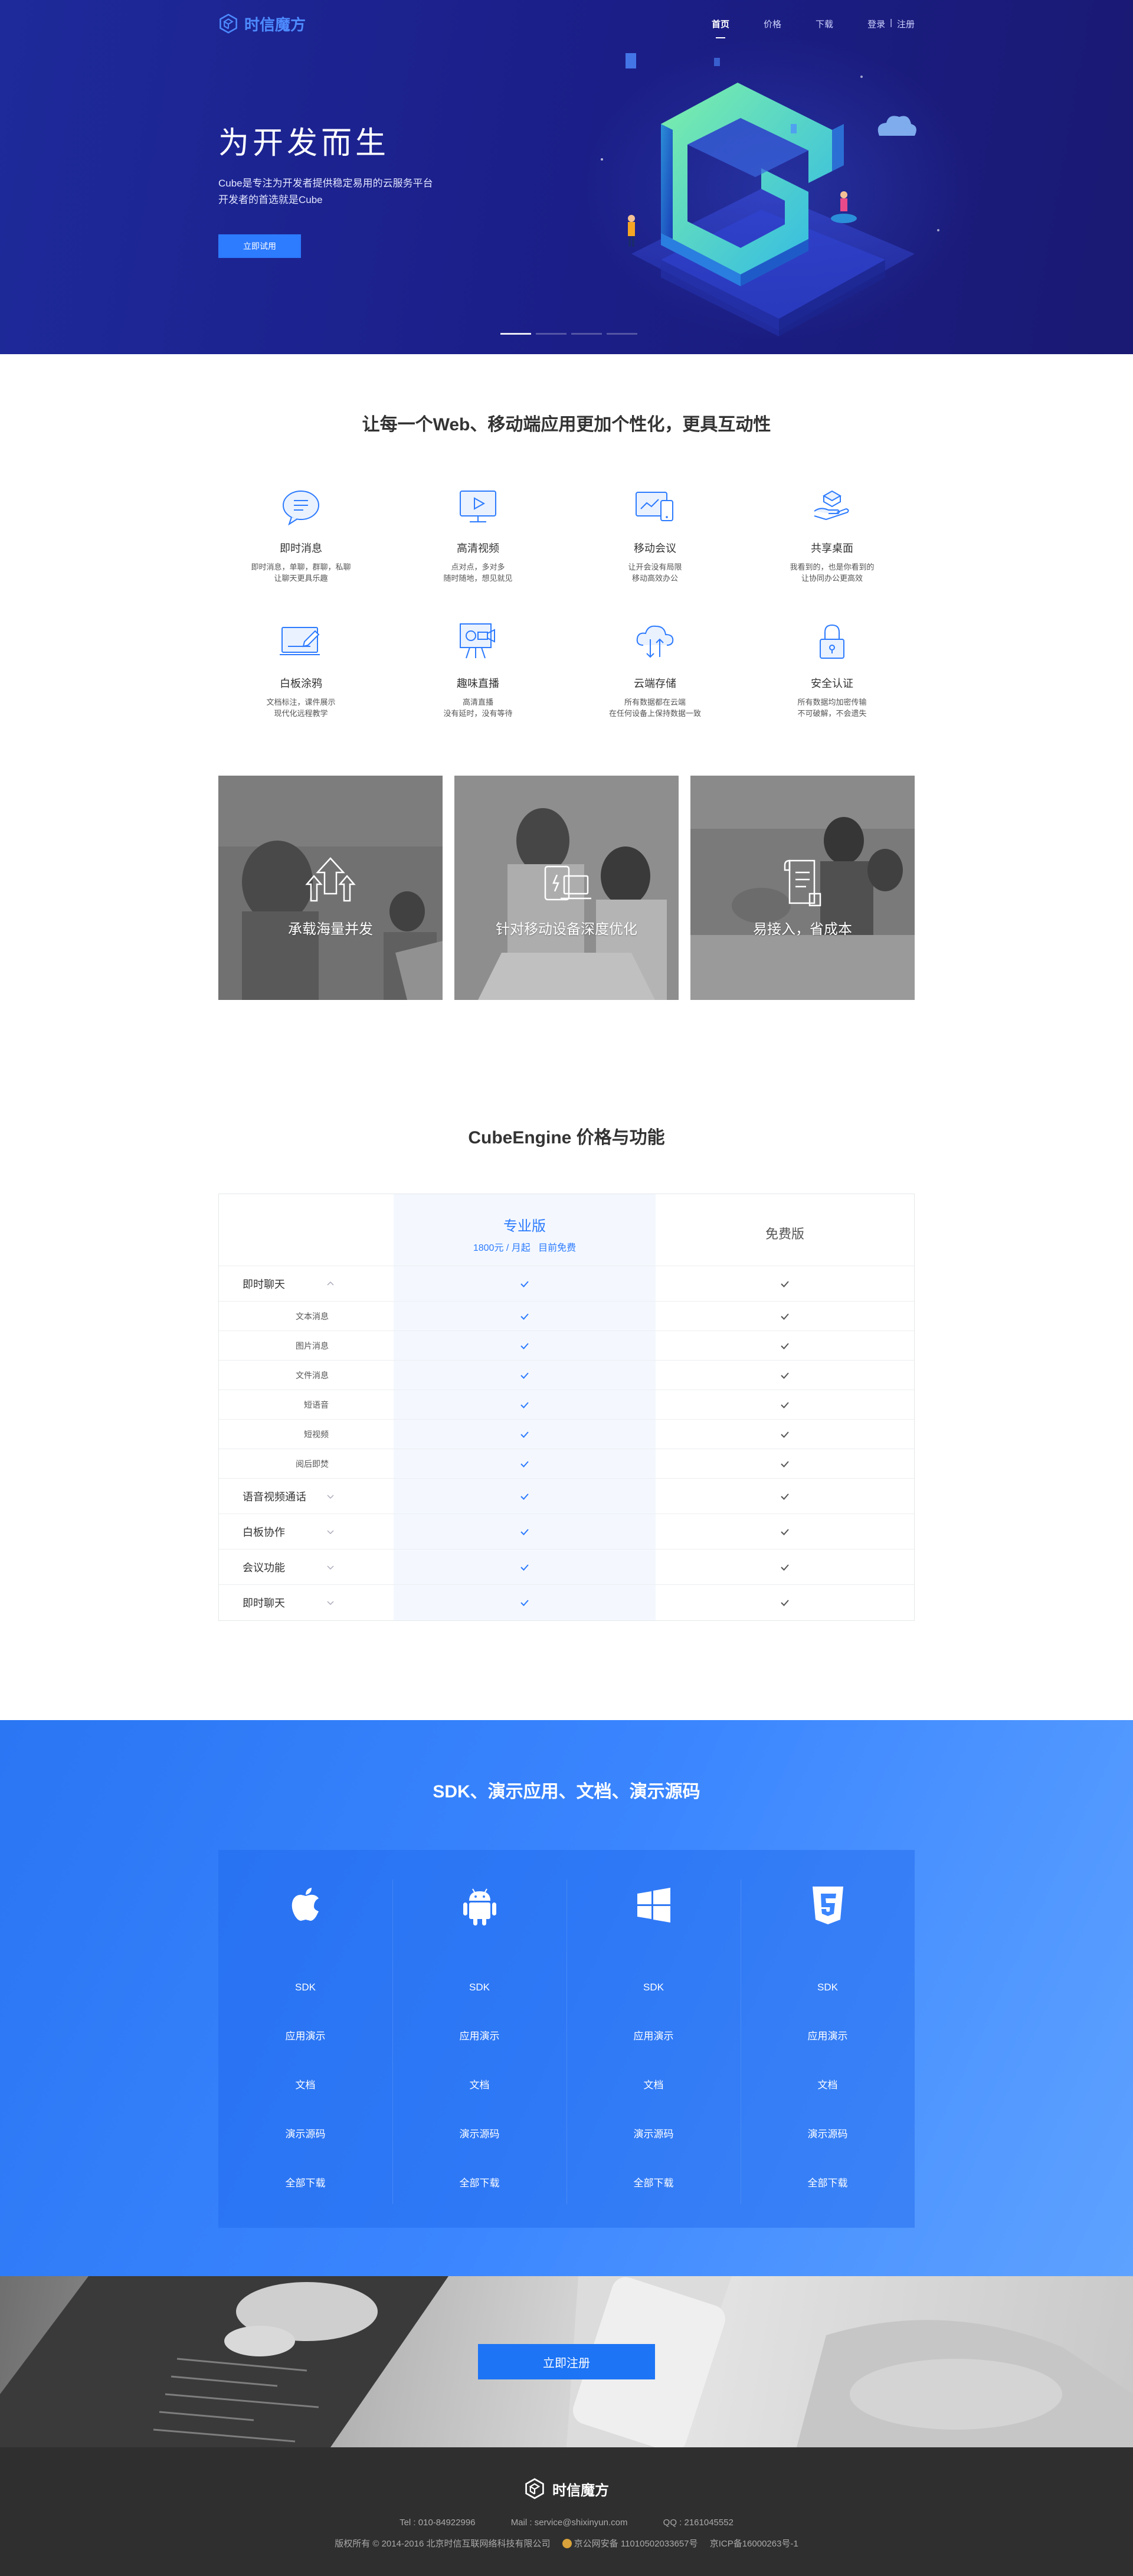 The width and height of the screenshot is (1133, 2576). I want to click on nav-download: 下载, so click(824, 24).